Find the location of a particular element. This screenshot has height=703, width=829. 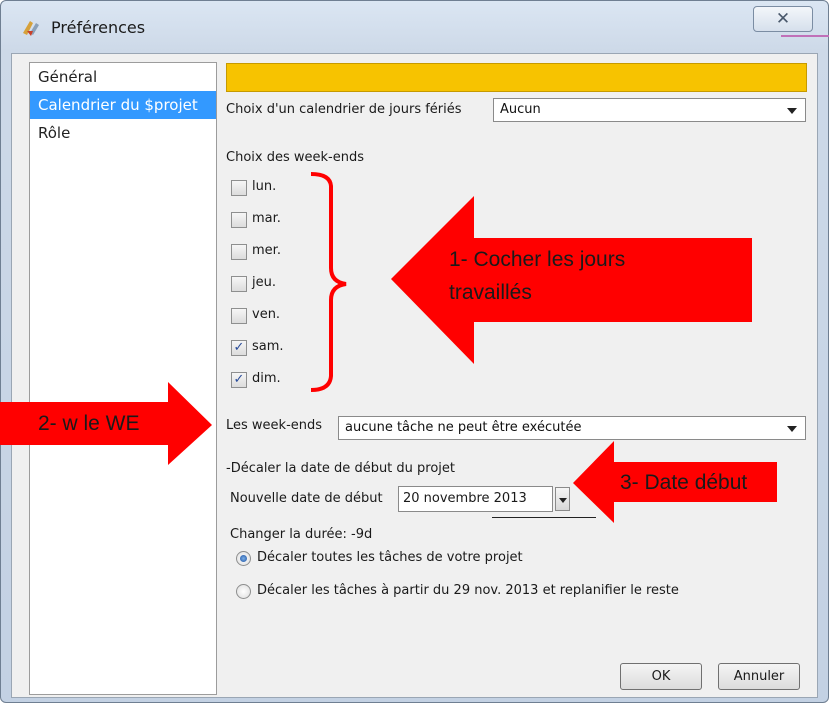

annotation-text-check-days-line2: travaillés is located at coordinates (490, 292).